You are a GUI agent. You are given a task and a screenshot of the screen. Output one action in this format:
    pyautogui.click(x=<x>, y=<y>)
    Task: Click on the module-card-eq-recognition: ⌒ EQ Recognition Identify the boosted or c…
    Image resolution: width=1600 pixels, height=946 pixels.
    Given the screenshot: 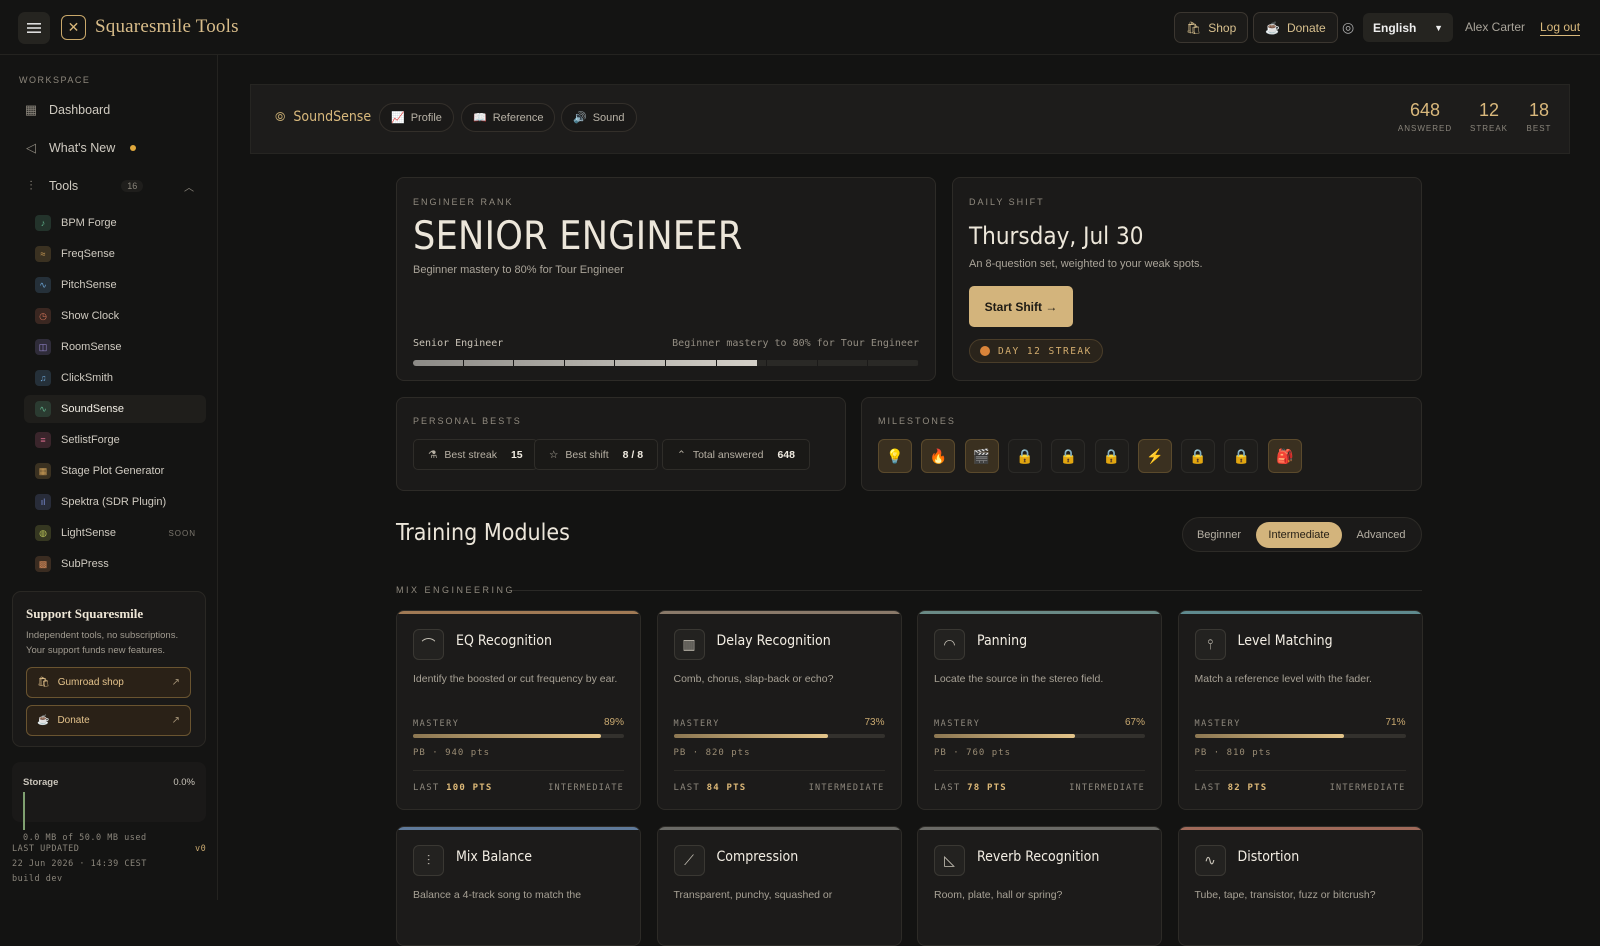 What is the action you would take?
    pyautogui.click(x=518, y=710)
    